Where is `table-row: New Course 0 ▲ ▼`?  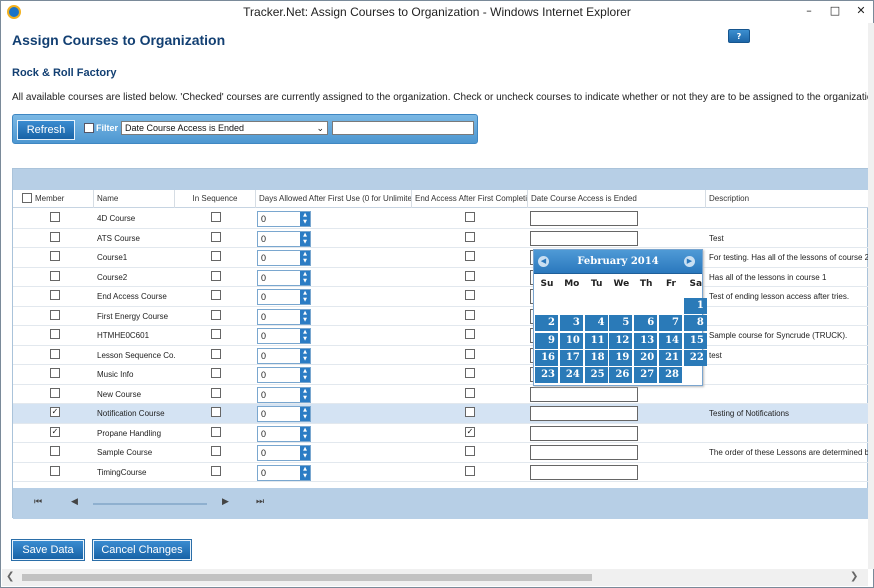 table-row: New Course 0 ▲ ▼ is located at coordinates (440, 394).